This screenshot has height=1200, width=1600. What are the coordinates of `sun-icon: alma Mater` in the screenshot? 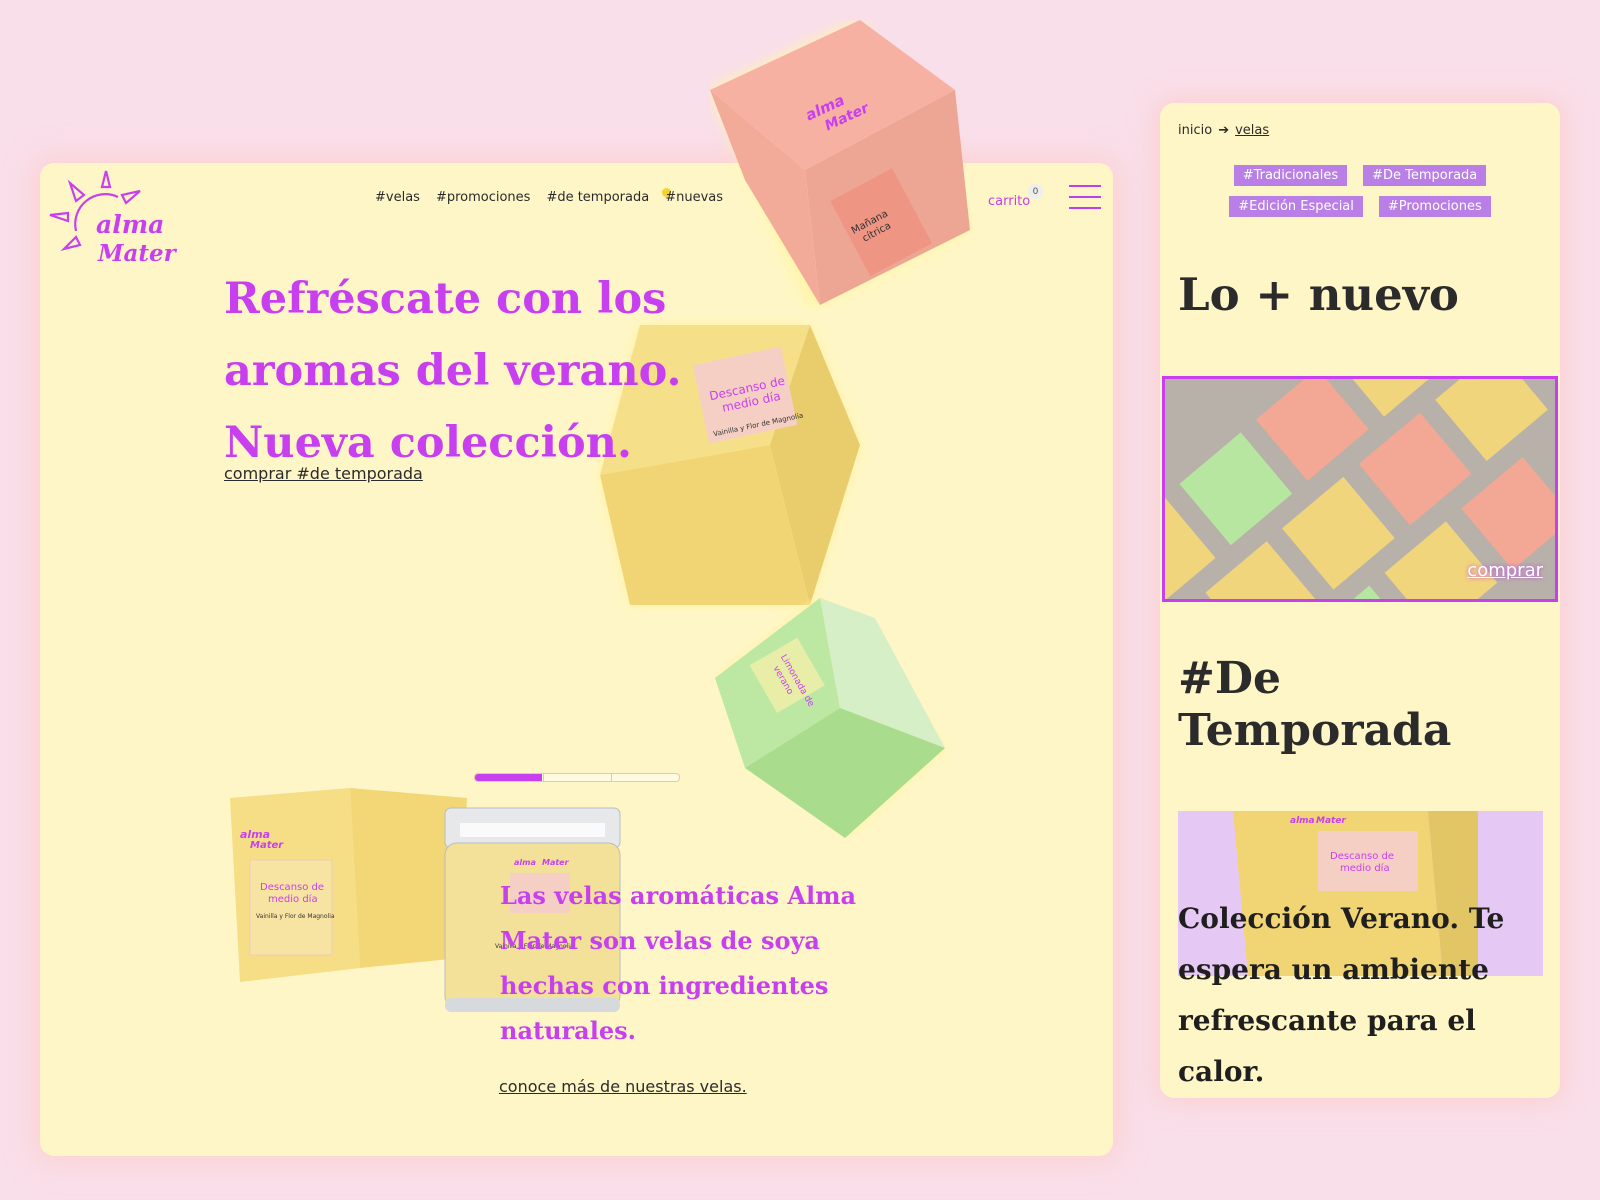 It's located at (113, 218).